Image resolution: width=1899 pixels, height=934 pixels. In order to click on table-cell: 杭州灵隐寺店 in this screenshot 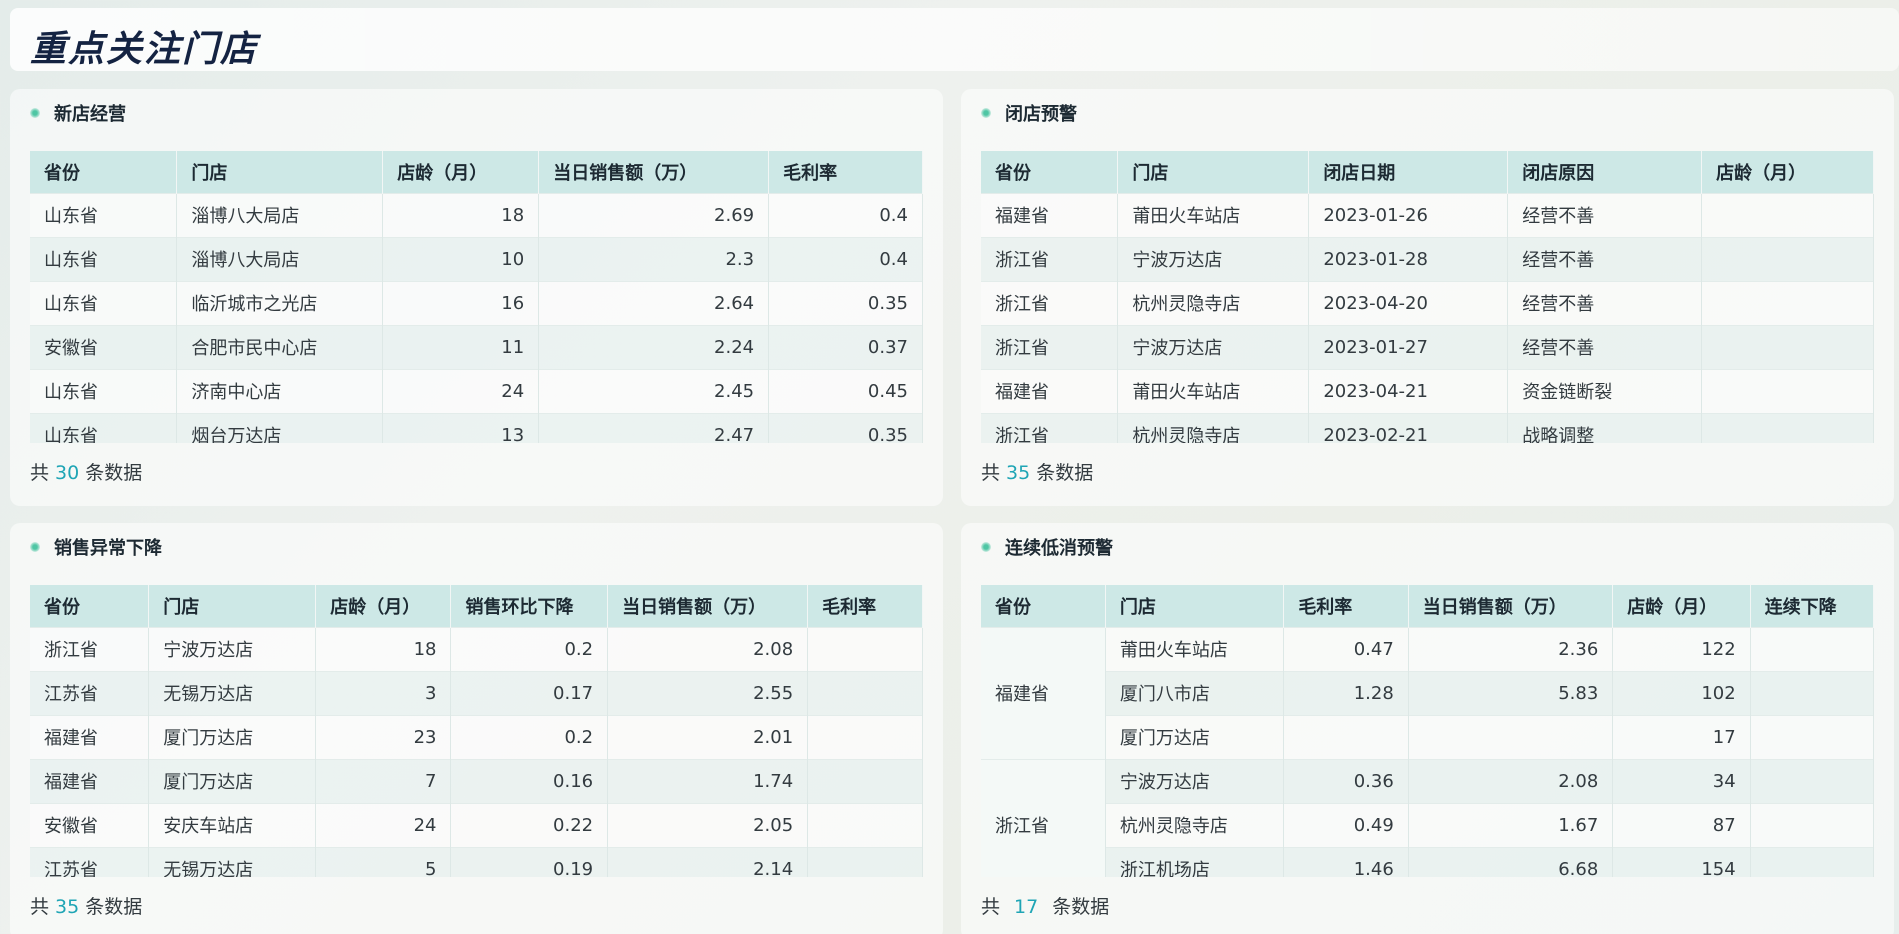, I will do `click(1213, 302)`.